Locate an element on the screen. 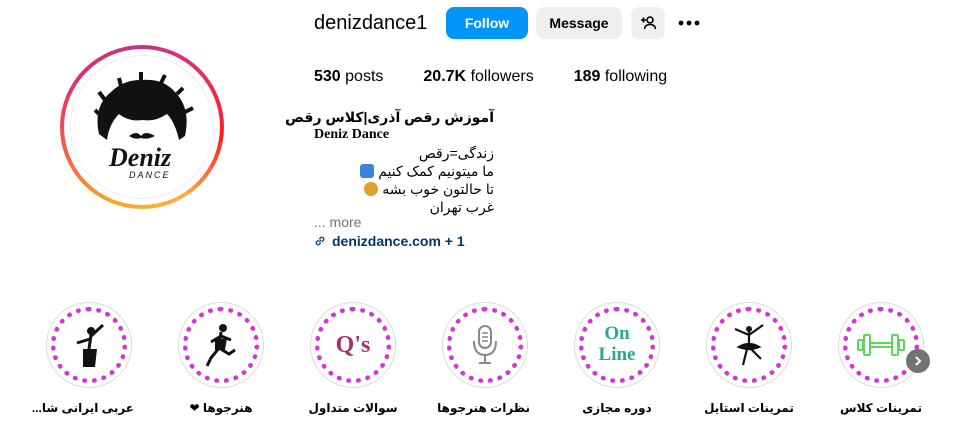 This screenshot has height=422, width=980. follow-button: Follow is located at coordinates (487, 23).